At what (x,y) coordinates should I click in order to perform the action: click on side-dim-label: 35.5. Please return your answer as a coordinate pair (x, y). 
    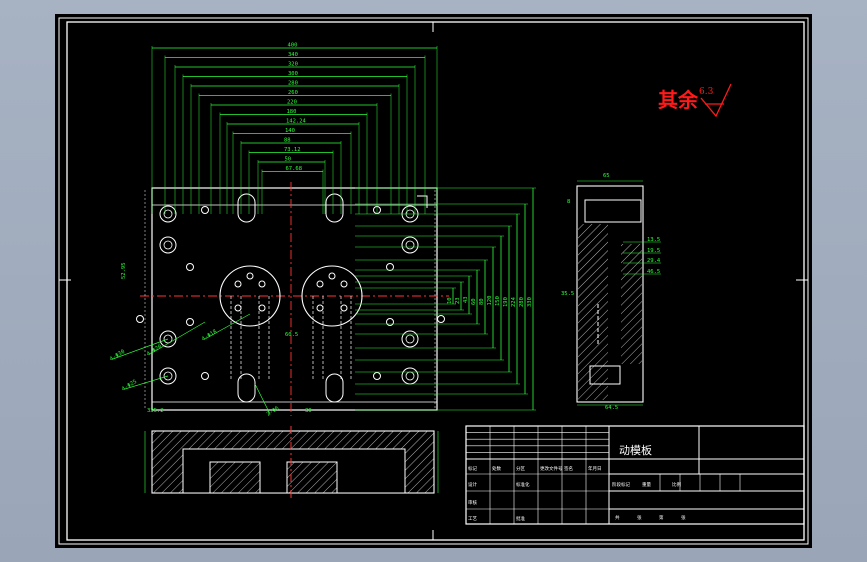
    Looking at the image, I should click on (567, 294).